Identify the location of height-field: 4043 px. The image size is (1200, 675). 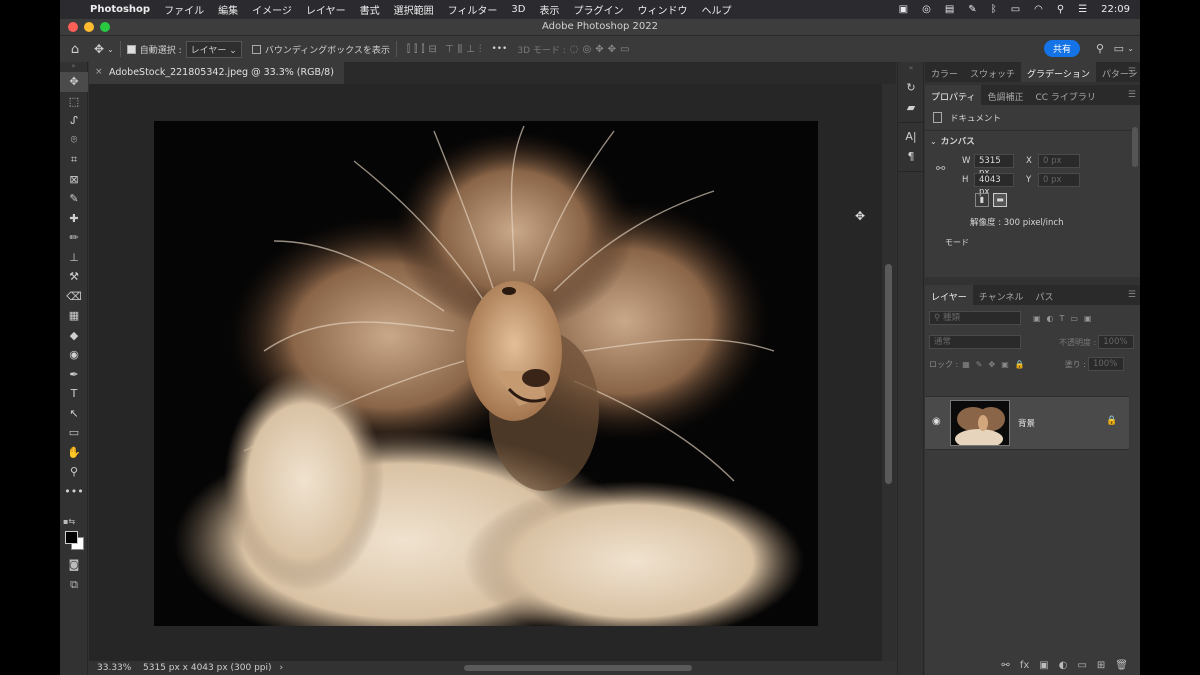
(994, 184).